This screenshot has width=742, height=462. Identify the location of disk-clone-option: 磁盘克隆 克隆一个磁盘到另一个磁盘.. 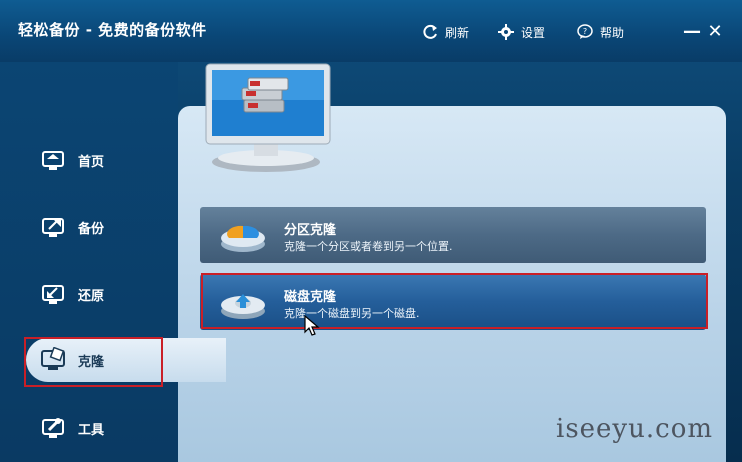
(453, 302).